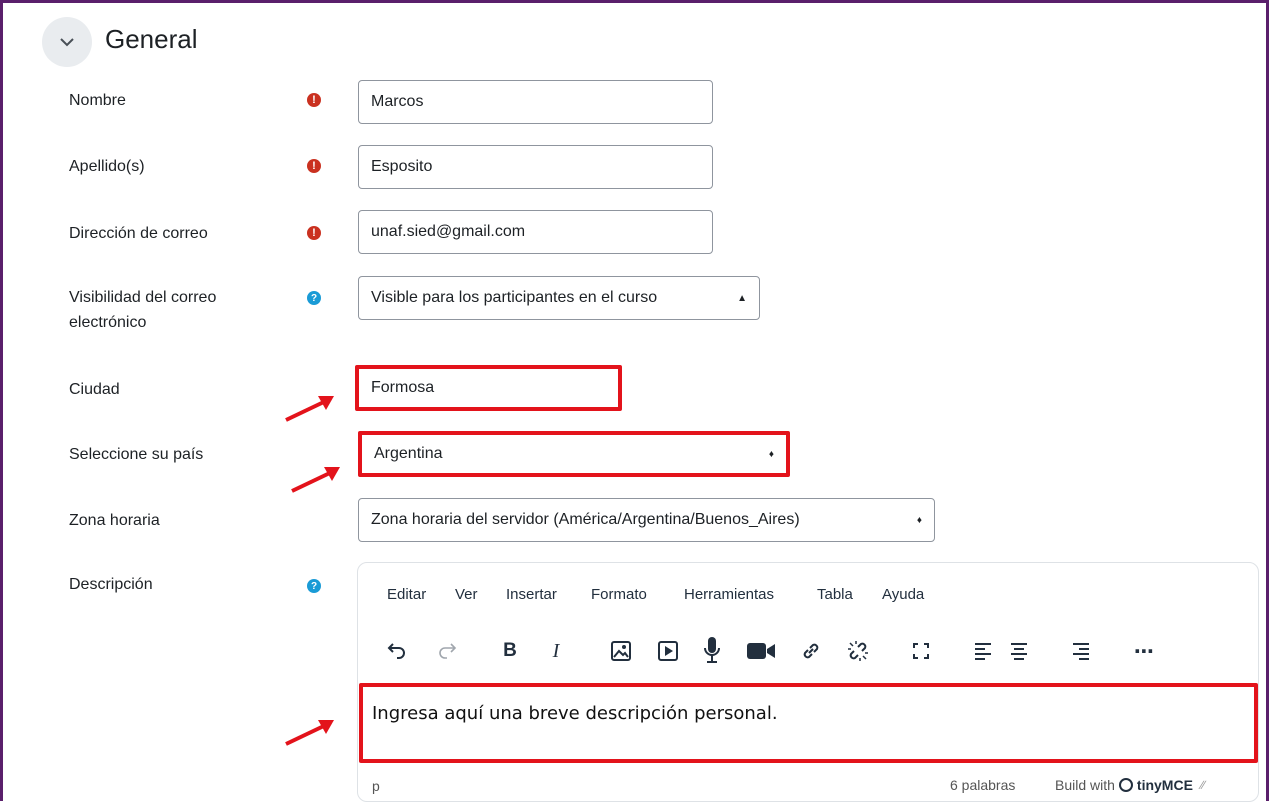 Image resolution: width=1269 pixels, height=802 pixels. I want to click on ciudad-label: Ciudad, so click(94, 389).